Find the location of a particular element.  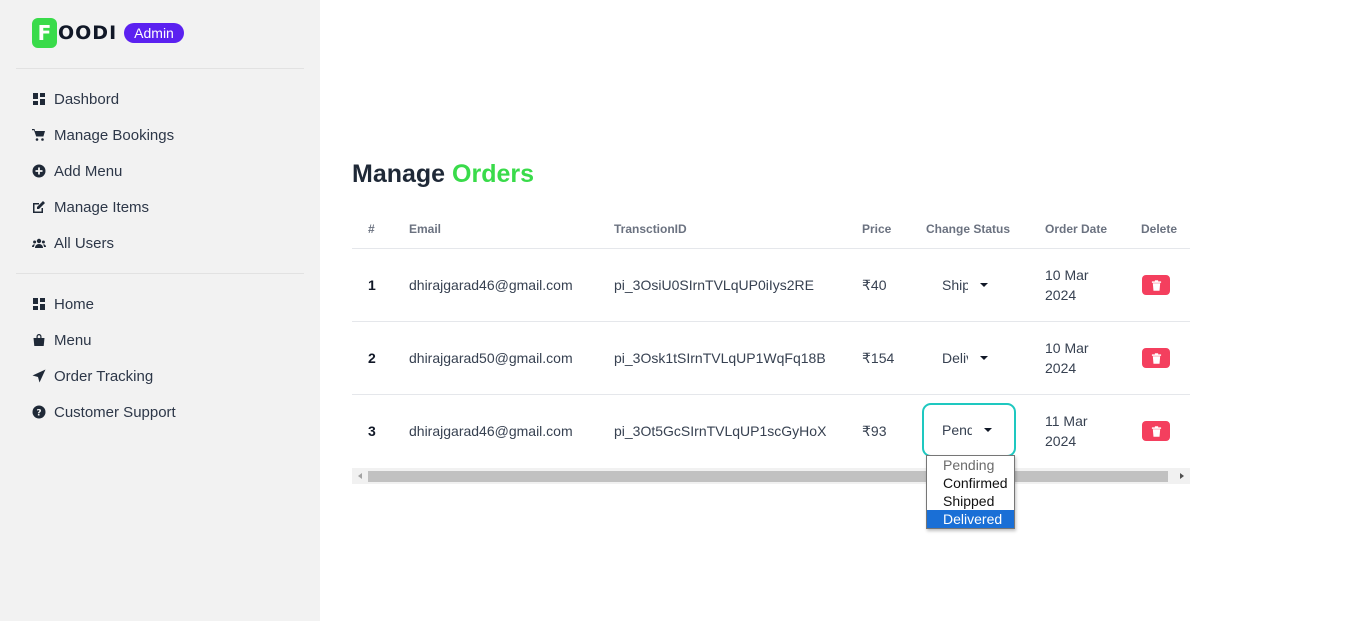

sidebar-item-customer-support: ? Customer Support is located at coordinates (104, 412).